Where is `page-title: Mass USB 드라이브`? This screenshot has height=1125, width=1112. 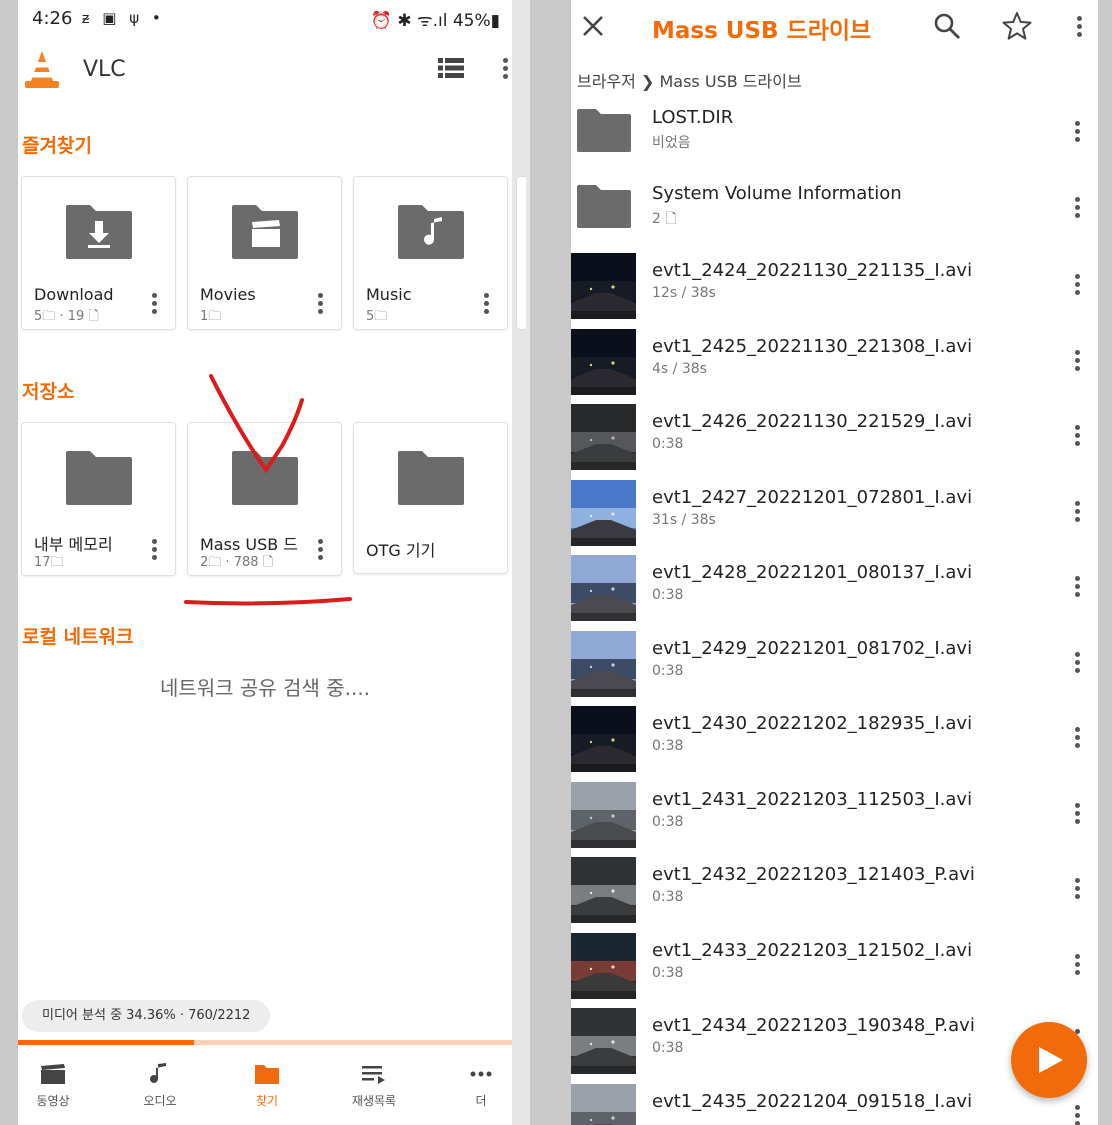
page-title: Mass USB 드라이브 is located at coordinates (762, 31).